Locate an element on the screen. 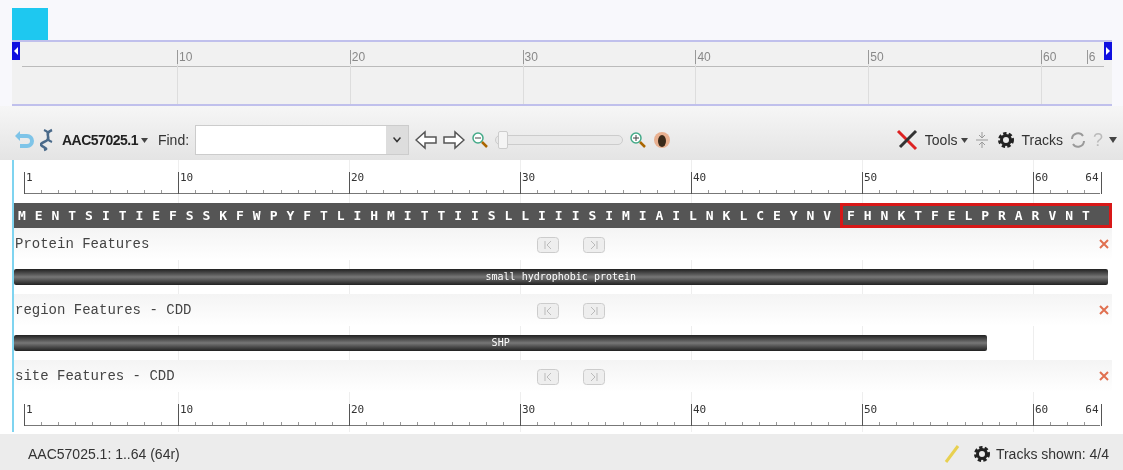 This screenshot has height=470, width=1123. find-field is located at coordinates (302, 140).